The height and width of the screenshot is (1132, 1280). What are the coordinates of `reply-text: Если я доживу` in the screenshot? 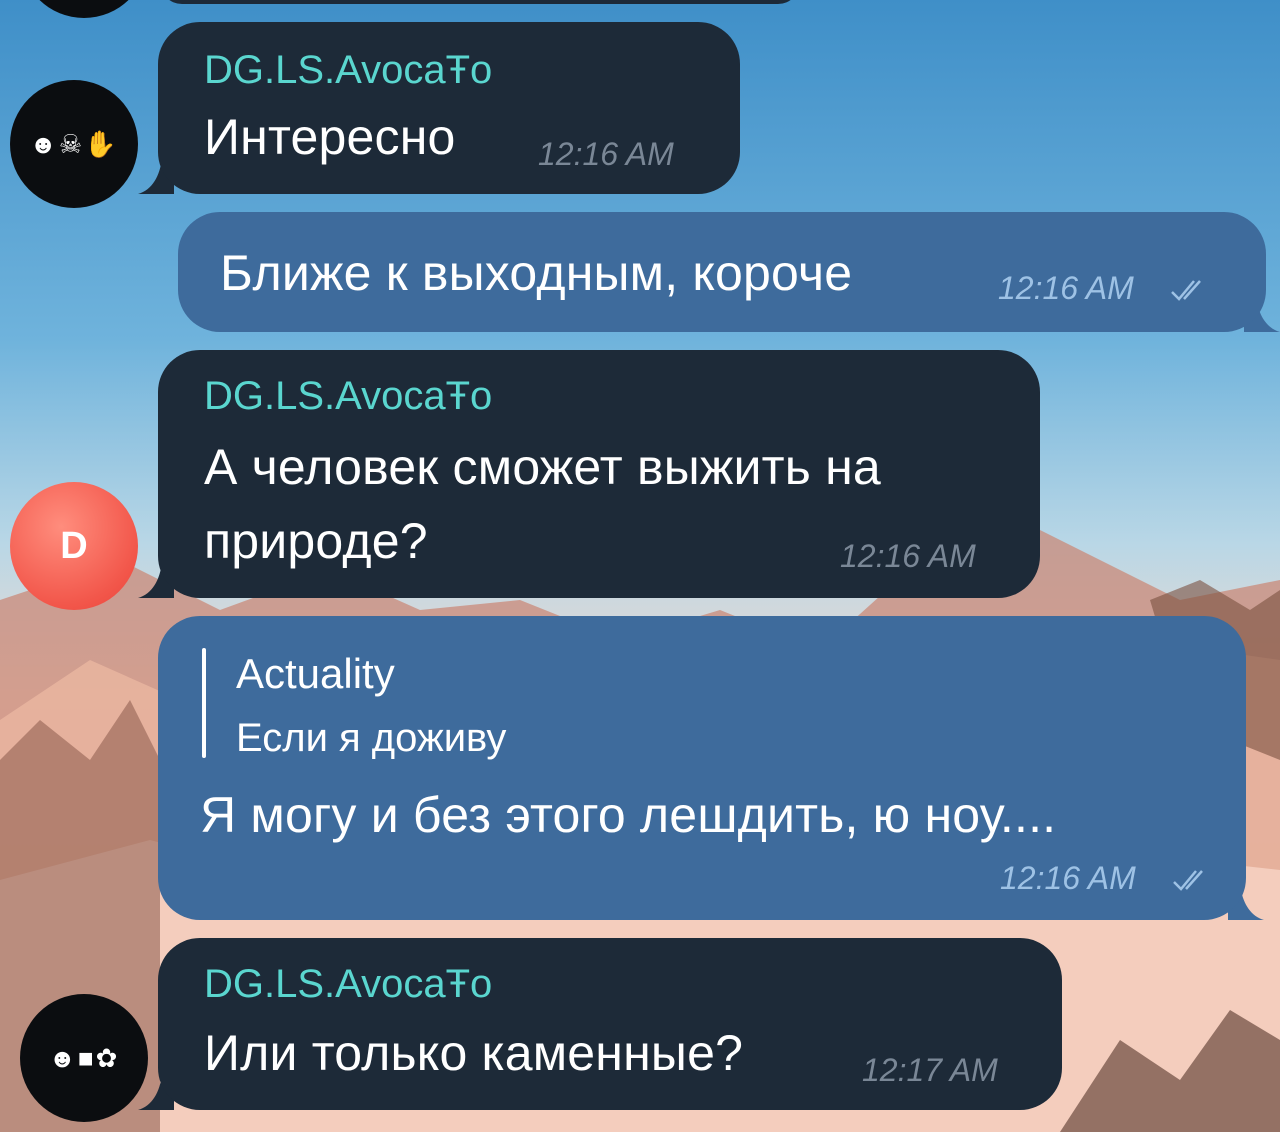 It's located at (371, 738).